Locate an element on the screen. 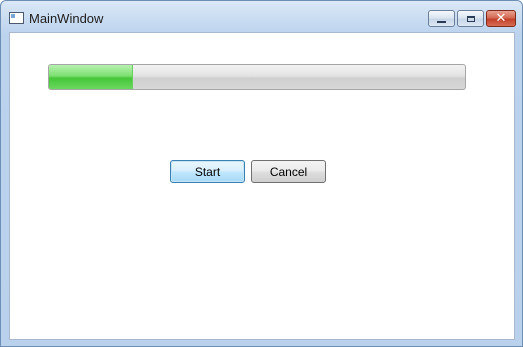  maximize-button is located at coordinates (470, 18).